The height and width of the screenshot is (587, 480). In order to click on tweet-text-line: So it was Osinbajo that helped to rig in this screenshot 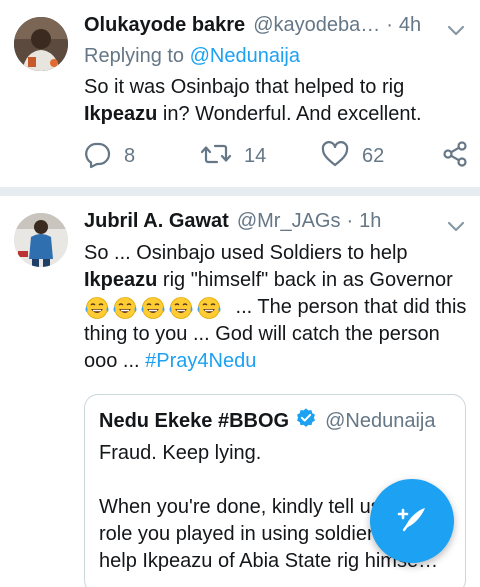, I will do `click(244, 87)`.